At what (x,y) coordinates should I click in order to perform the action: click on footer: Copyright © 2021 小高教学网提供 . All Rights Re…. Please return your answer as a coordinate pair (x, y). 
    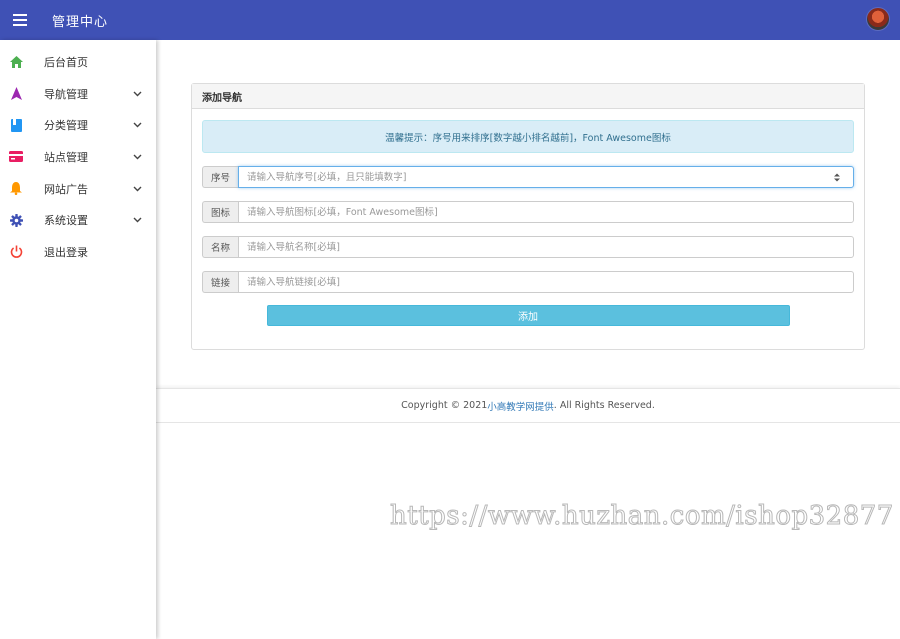
    Looking at the image, I should click on (528, 405).